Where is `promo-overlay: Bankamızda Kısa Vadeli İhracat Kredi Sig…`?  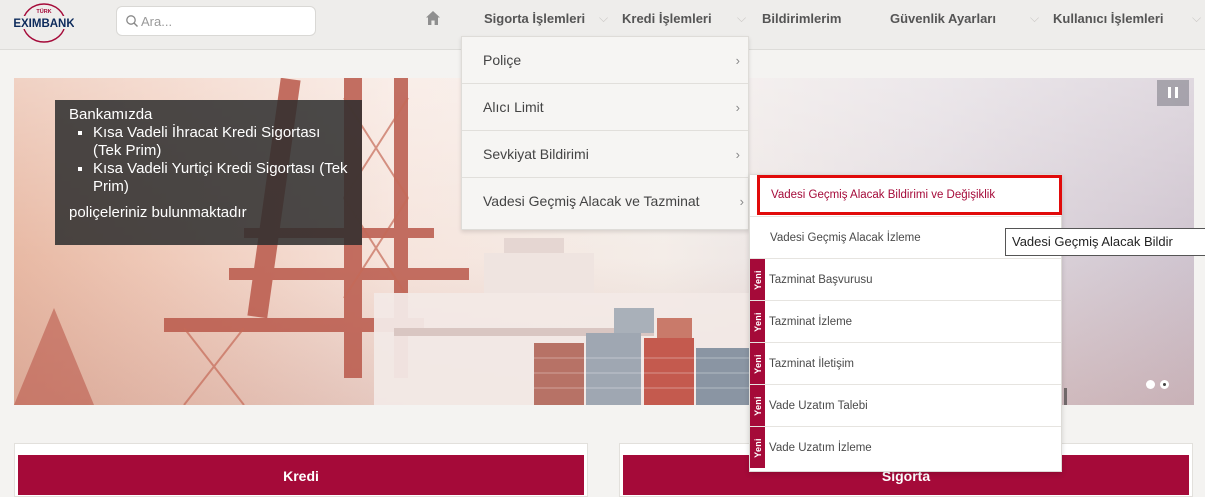
promo-overlay: Bankamızda Kısa Vadeli İhracat Kredi Sig… is located at coordinates (208, 172).